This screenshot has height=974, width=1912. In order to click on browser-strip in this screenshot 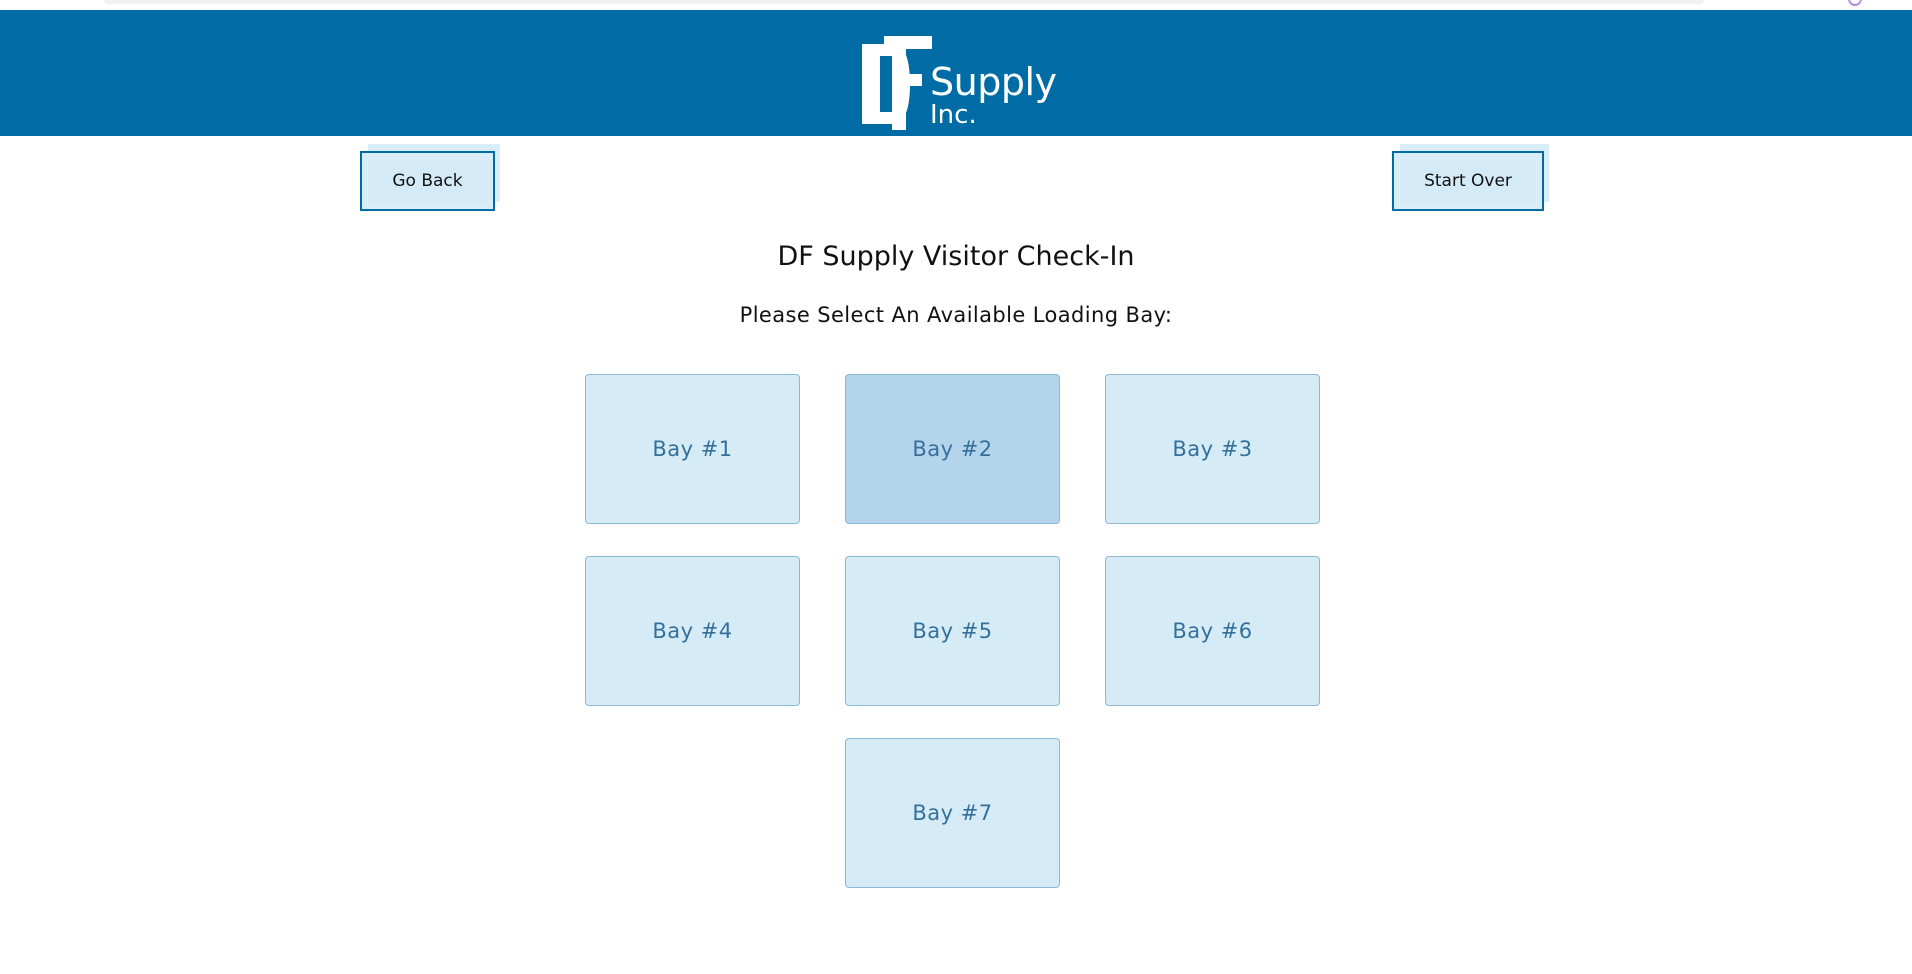, I will do `click(956, 5)`.